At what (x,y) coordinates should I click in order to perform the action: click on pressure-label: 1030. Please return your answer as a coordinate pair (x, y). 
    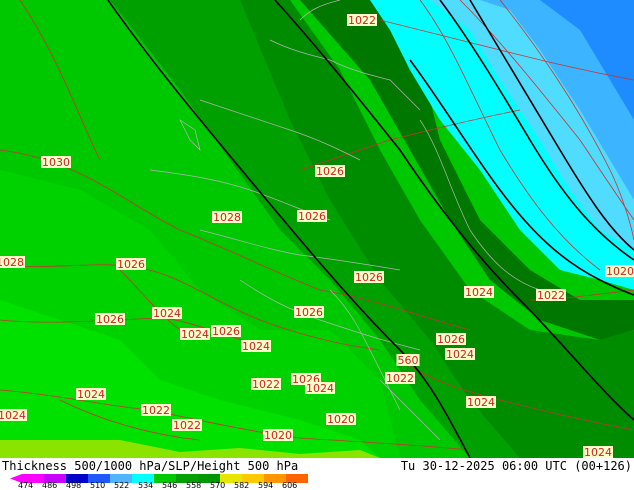
    Looking at the image, I should click on (56, 162).